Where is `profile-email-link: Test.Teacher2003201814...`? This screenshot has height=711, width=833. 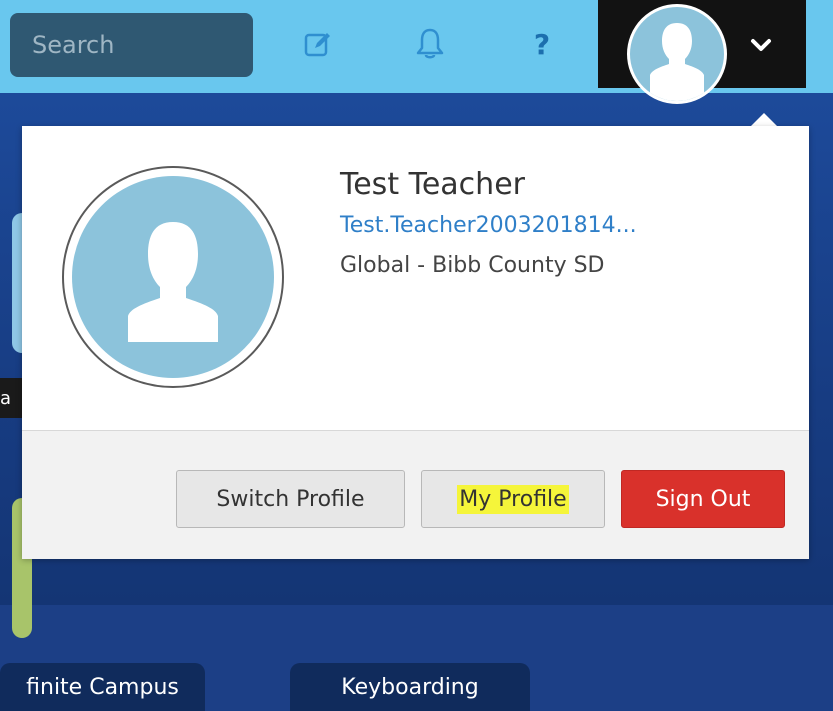 profile-email-link: Test.Teacher2003201814... is located at coordinates (488, 225).